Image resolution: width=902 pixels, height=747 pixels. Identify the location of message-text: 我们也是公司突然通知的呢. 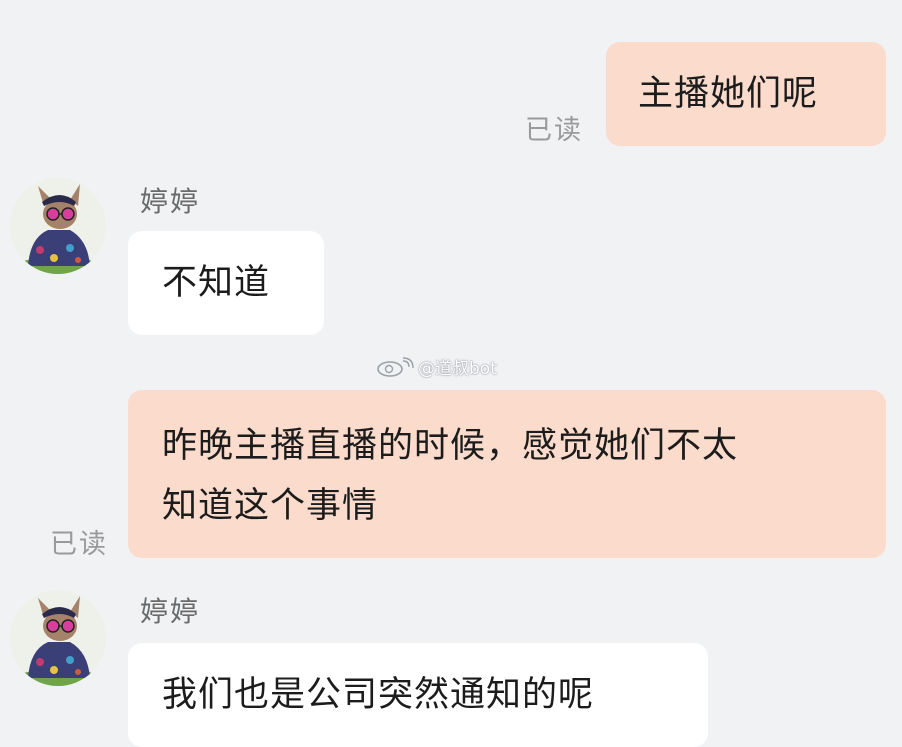
(378, 695).